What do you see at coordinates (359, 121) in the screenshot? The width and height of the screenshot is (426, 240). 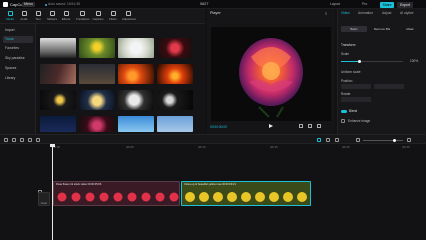 I see `enhance-label: Enhance image` at bounding box center [359, 121].